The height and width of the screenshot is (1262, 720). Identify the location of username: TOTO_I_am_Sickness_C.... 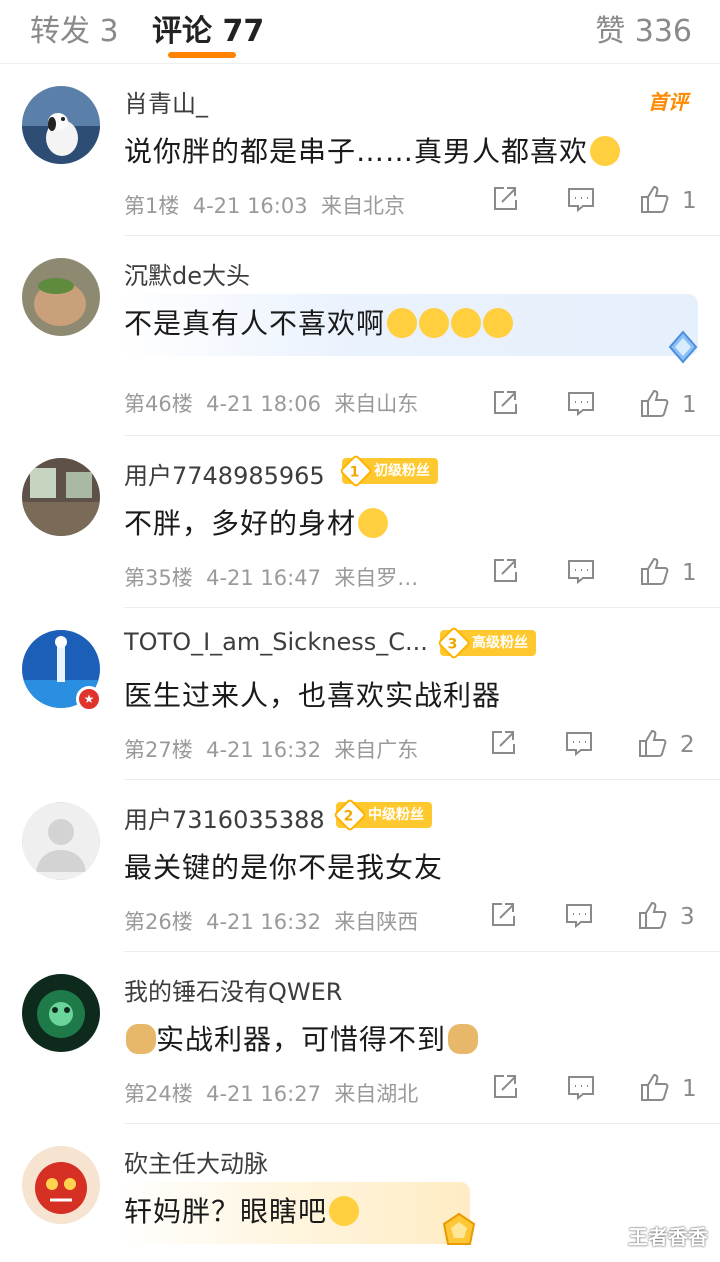
(276, 642).